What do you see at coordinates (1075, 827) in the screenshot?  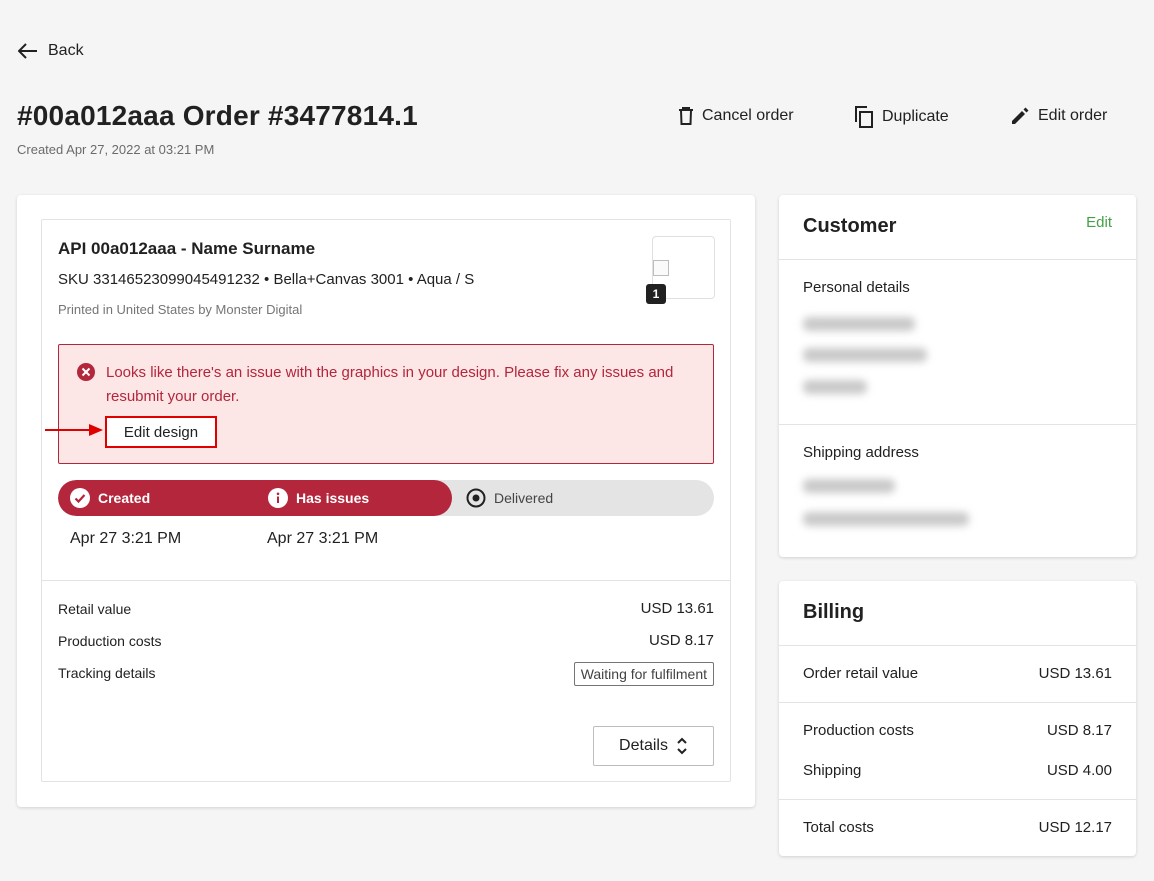 I see `total-costs-value: USD 12.17` at bounding box center [1075, 827].